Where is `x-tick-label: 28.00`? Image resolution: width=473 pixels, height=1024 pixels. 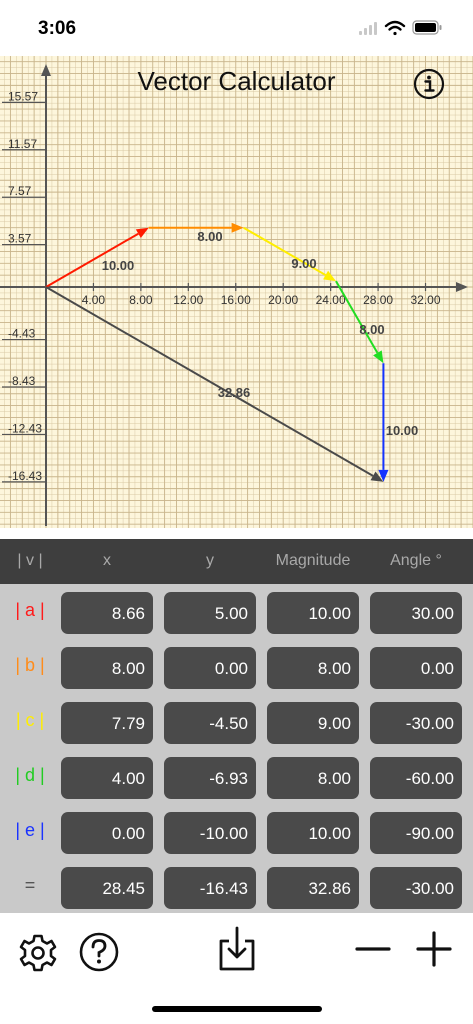 x-tick-label: 28.00 is located at coordinates (378, 300).